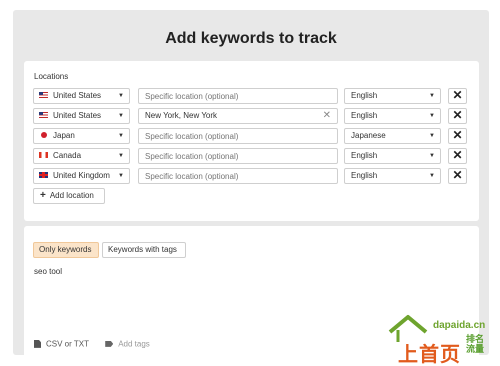 The image size is (500, 366). I want to click on country-select: United Kingdom ▼, so click(81, 176).